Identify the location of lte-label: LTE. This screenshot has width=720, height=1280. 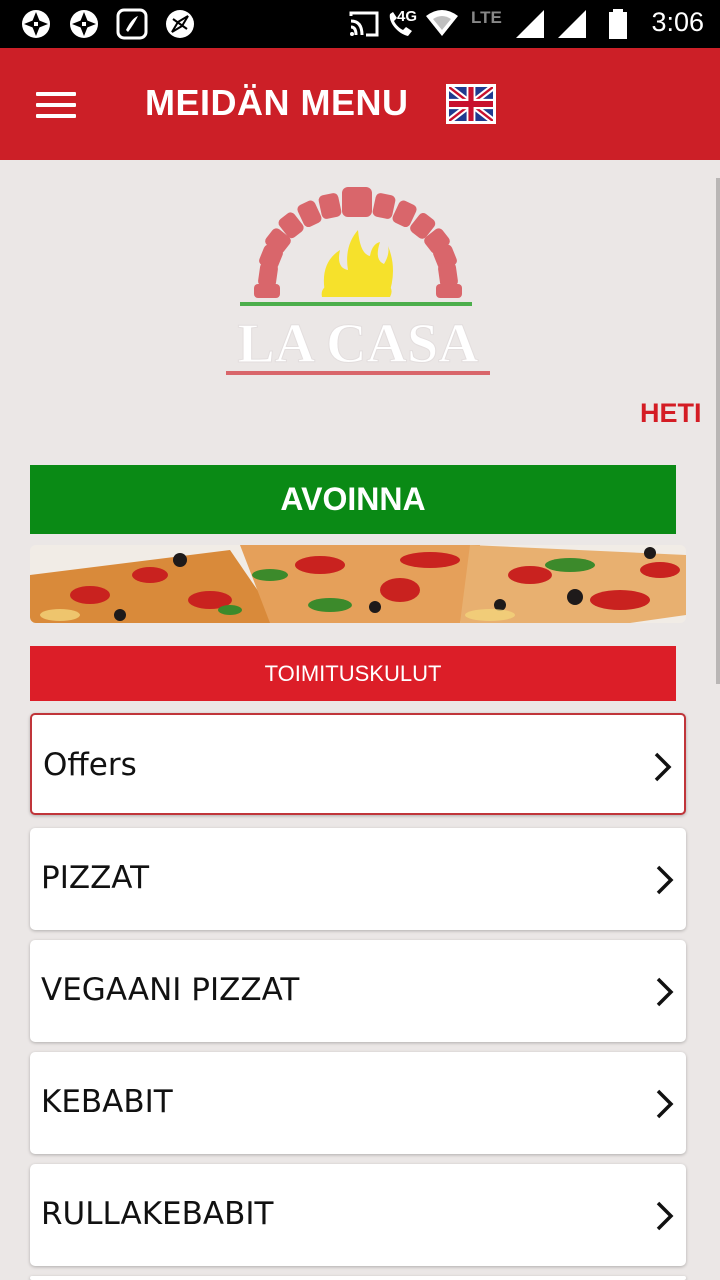
(486, 17).